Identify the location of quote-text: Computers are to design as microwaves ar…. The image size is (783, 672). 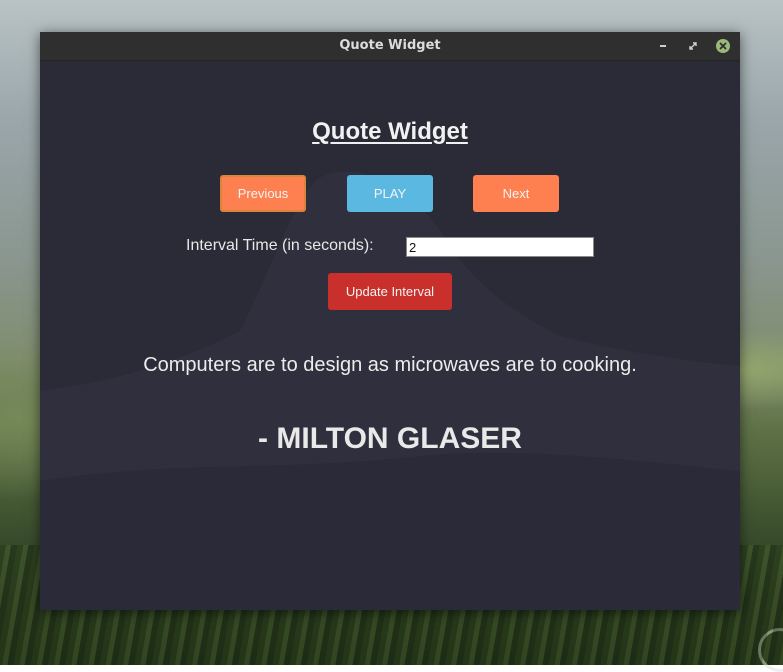
(390, 365).